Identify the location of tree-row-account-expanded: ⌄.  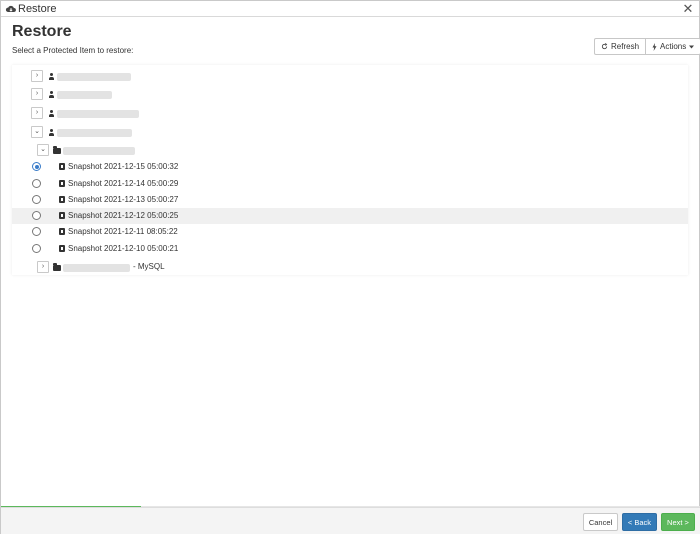
(350, 132).